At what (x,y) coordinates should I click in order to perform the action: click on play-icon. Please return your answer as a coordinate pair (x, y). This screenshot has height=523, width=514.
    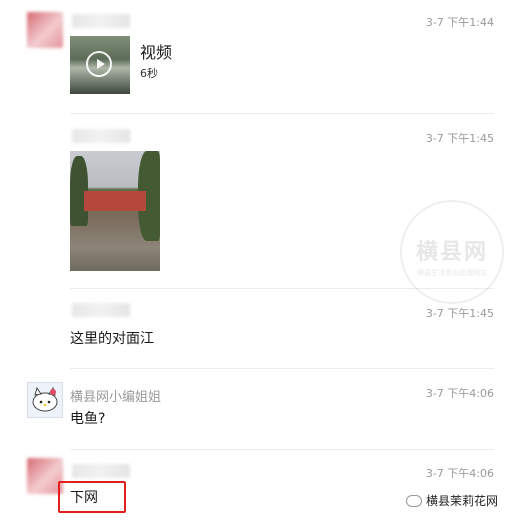
    Looking at the image, I should click on (99, 64).